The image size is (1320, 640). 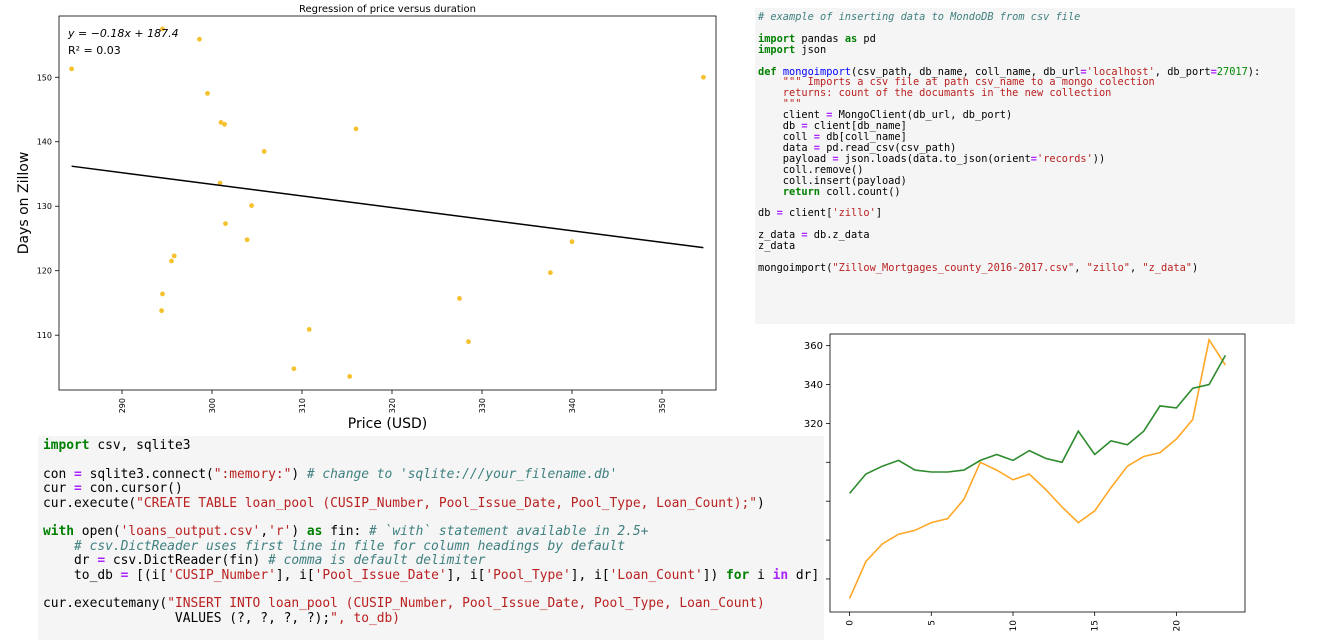 I want to click on y-tick-label: 130, so click(x=44, y=206).